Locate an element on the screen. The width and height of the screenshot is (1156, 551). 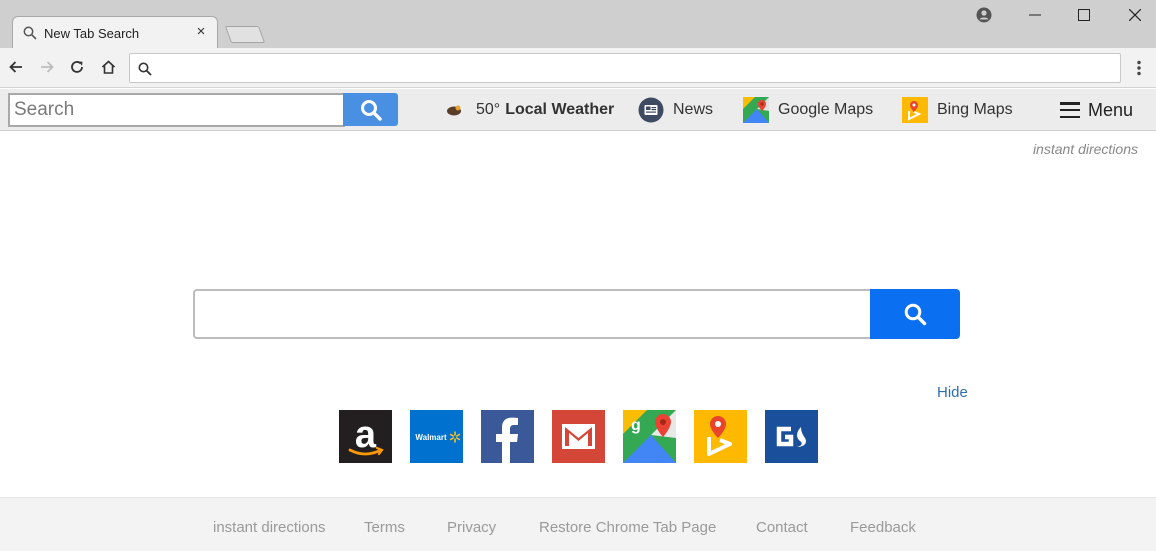
hamburger-icon is located at coordinates (1070, 110).